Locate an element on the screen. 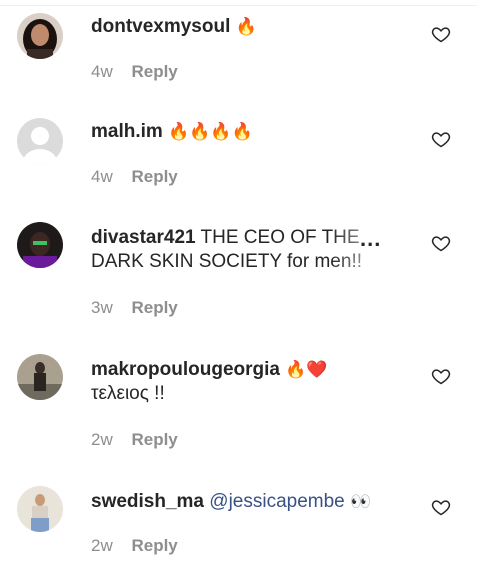 This screenshot has width=477, height=567. comment-body: swedish_ma @jessicapembe 👀 is located at coordinates (256, 502).